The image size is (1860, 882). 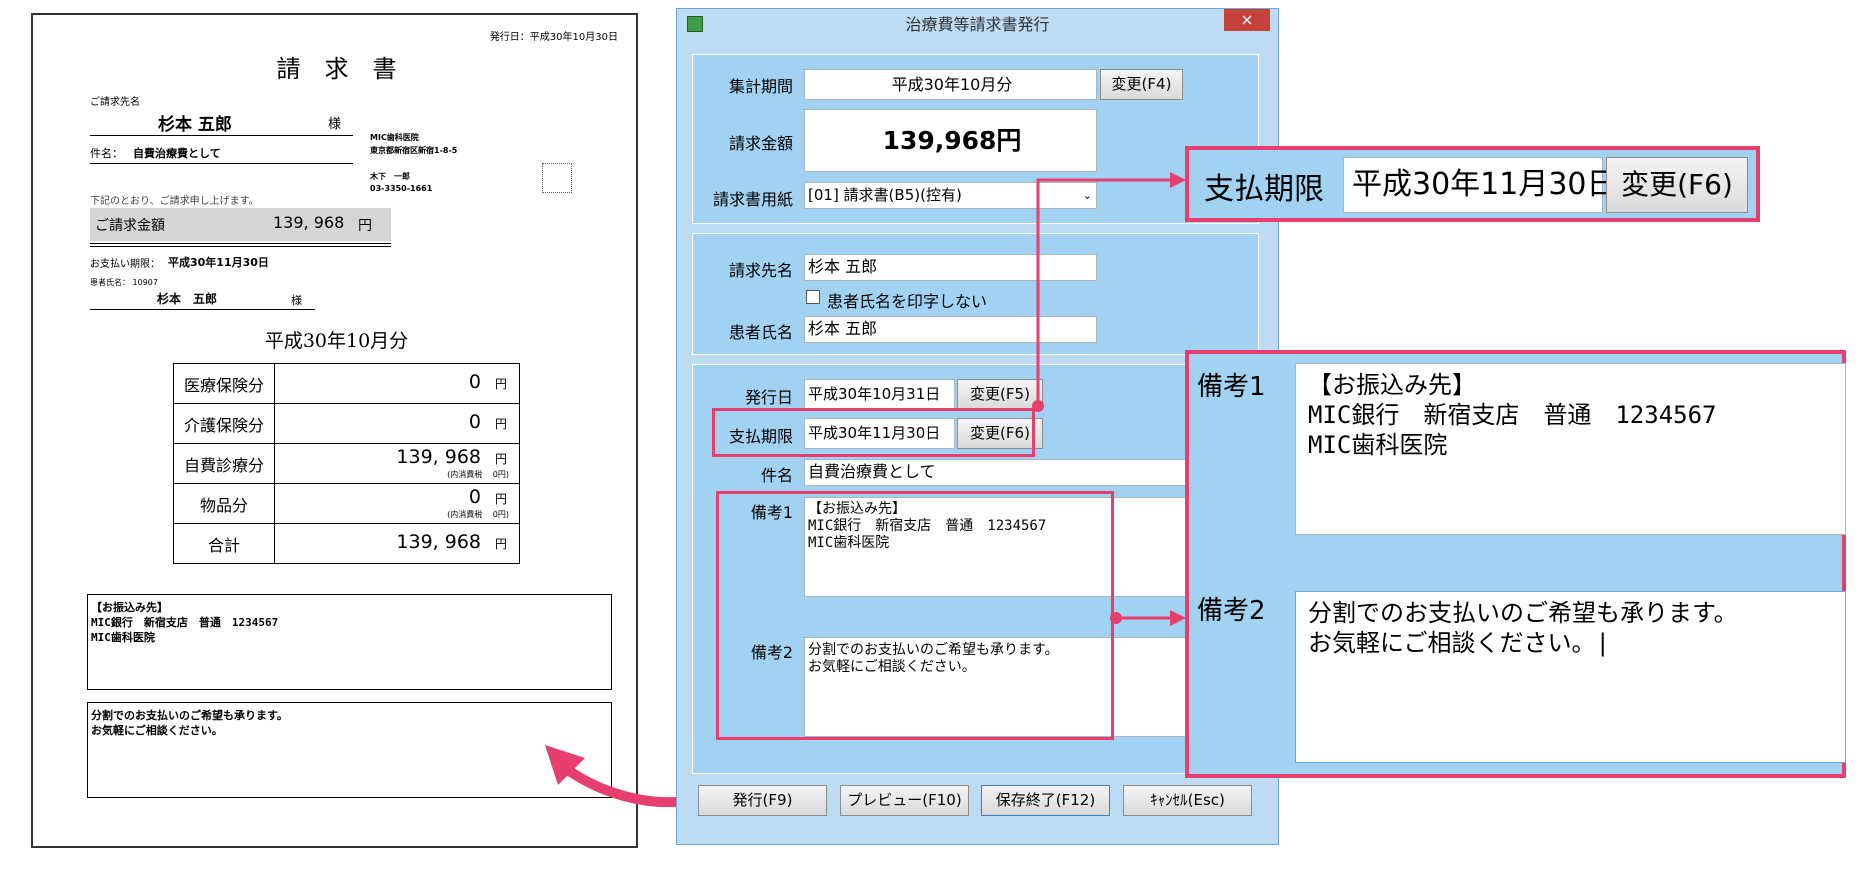 I want to click on table-row-label: 合計, so click(x=224, y=543).